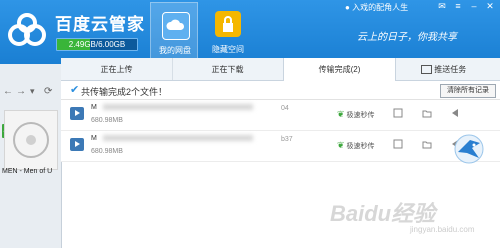 Image resolution: width=500 pixels, height=248 pixels. I want to click on nav-hidden-space: 隐藏空间, so click(228, 32).